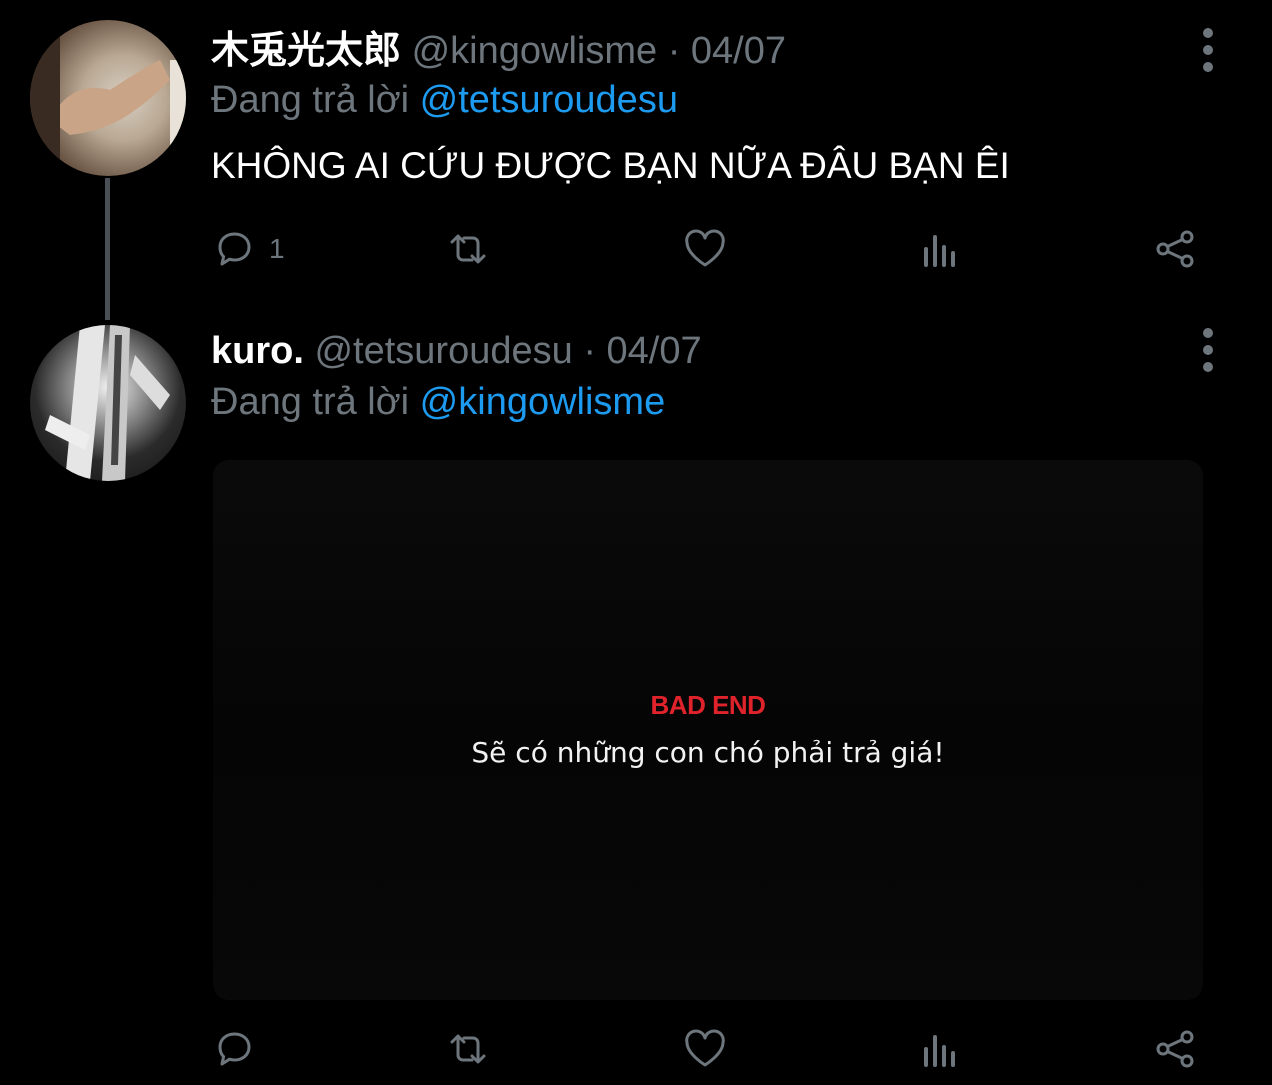 The width and height of the screenshot is (1272, 1085). I want to click on media-caption: Sẽ có những con chó phải trả giá!, so click(708, 752).